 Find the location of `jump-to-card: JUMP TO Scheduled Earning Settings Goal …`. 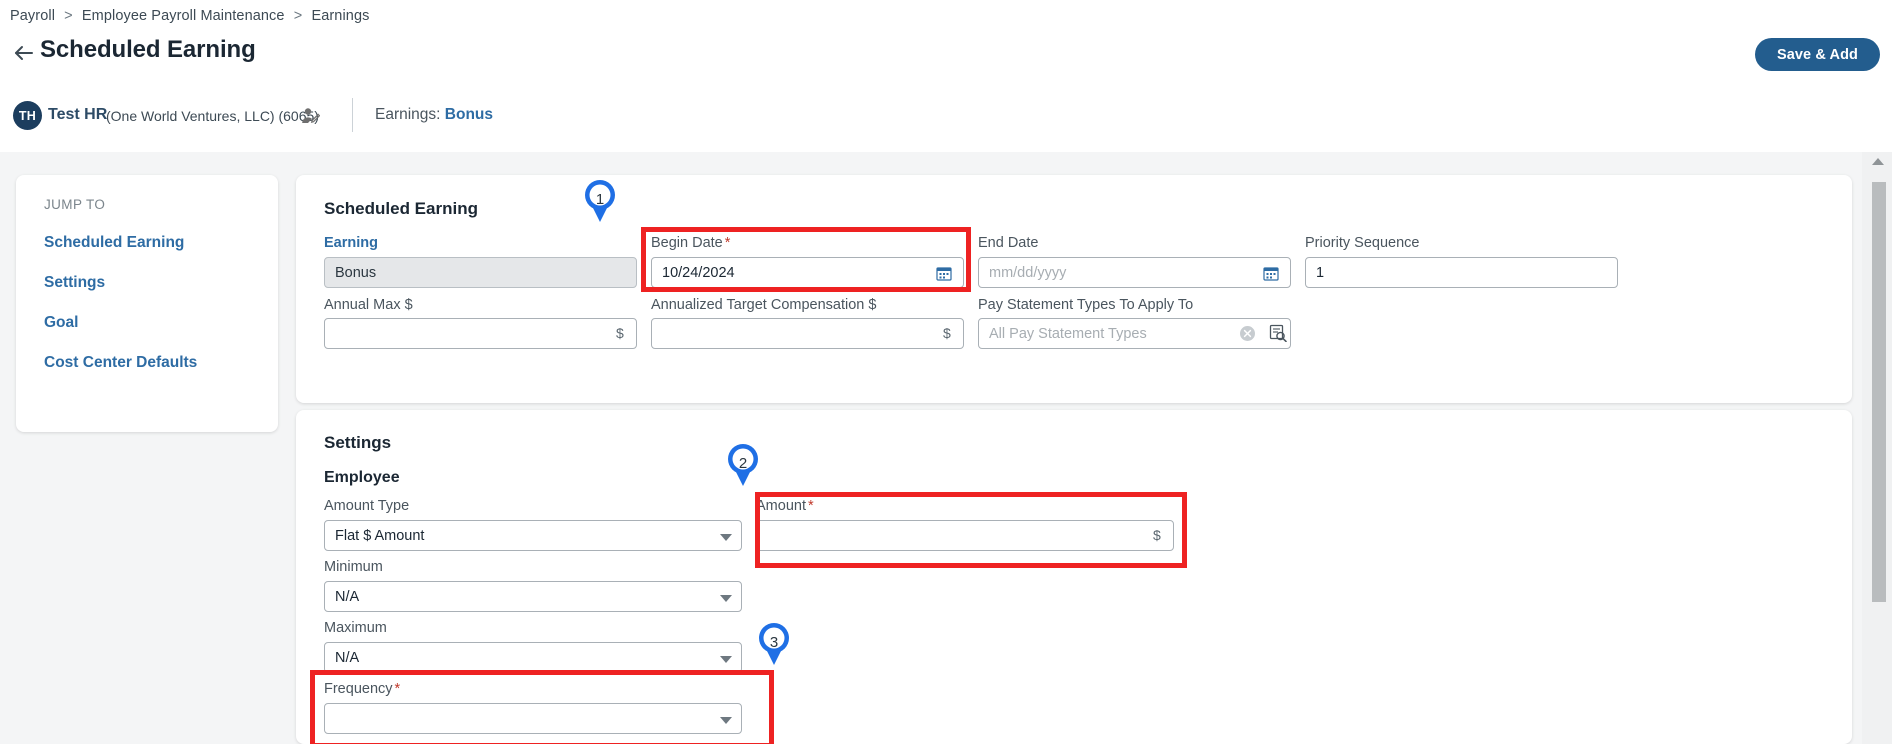

jump-to-card: JUMP TO Scheduled Earning Settings Goal … is located at coordinates (147, 303).